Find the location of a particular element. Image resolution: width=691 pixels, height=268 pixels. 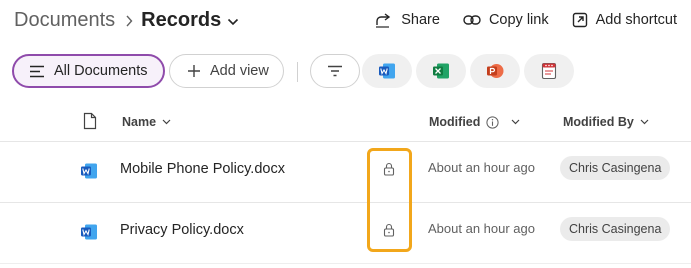

header-actions: Share Copy link Add shortcut is located at coordinates (526, 20).